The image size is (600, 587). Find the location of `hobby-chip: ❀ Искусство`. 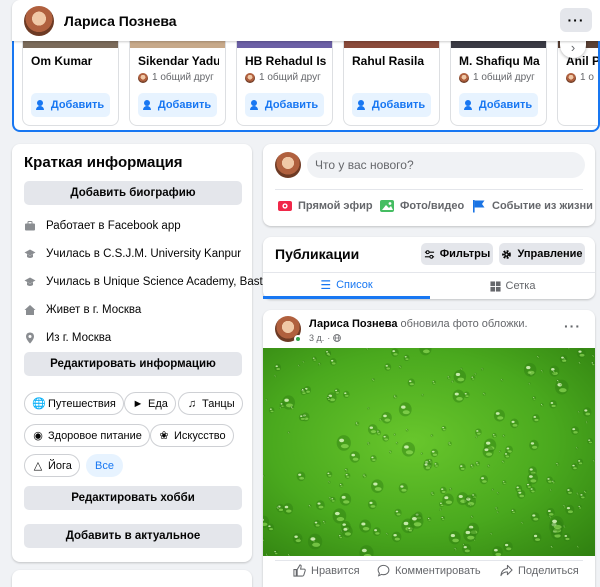

hobby-chip: ❀ Искусство is located at coordinates (192, 435).